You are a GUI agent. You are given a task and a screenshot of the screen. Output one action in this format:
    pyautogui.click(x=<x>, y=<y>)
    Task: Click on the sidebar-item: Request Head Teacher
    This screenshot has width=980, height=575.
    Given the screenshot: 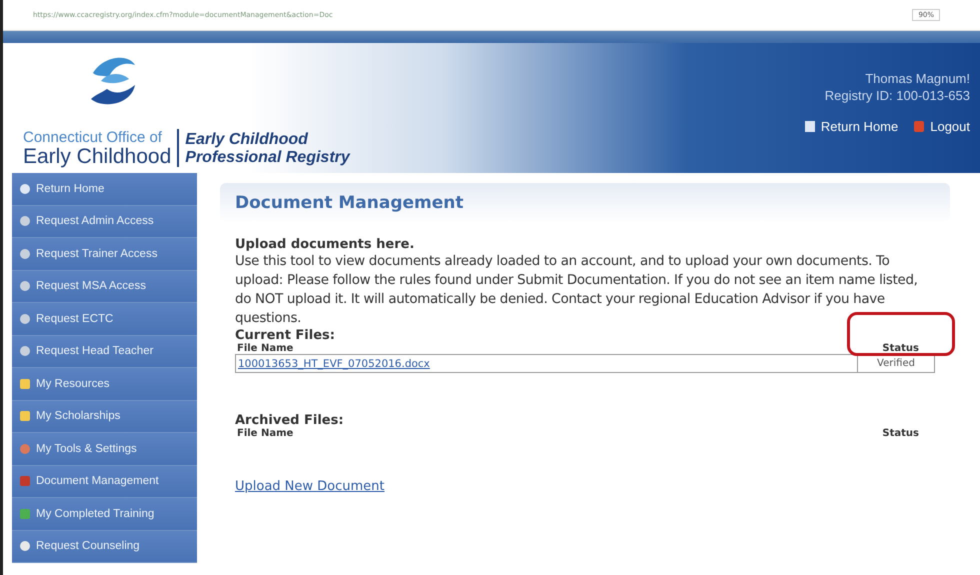 What is the action you would take?
    pyautogui.click(x=104, y=352)
    